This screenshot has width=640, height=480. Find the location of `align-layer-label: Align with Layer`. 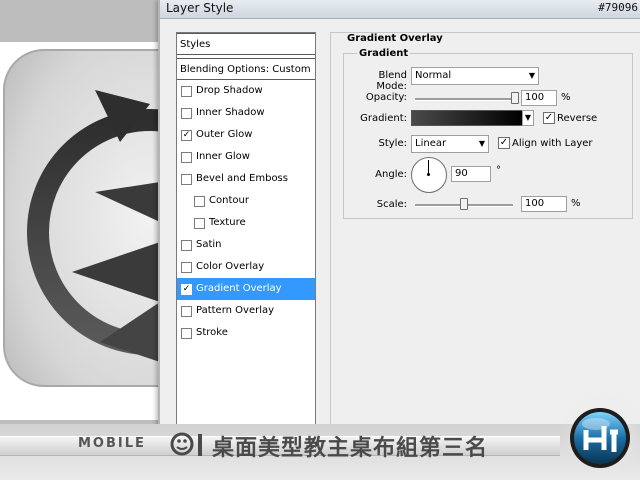

align-layer-label: Align with Layer is located at coordinates (552, 143).